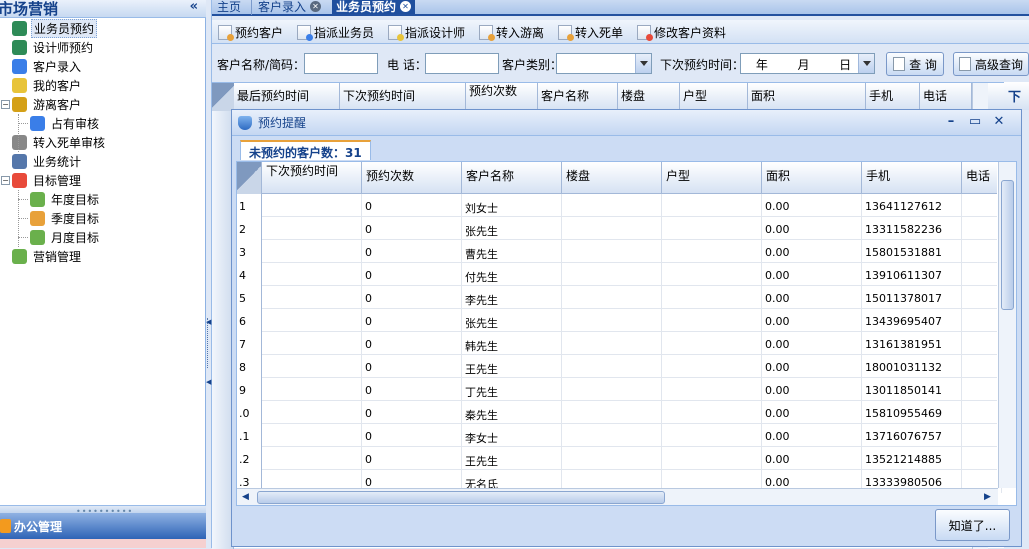 Image resolution: width=1029 pixels, height=549 pixels. What do you see at coordinates (47, 66) in the screenshot?
I see `sidebar-item-customer-entry: 客户录入` at bounding box center [47, 66].